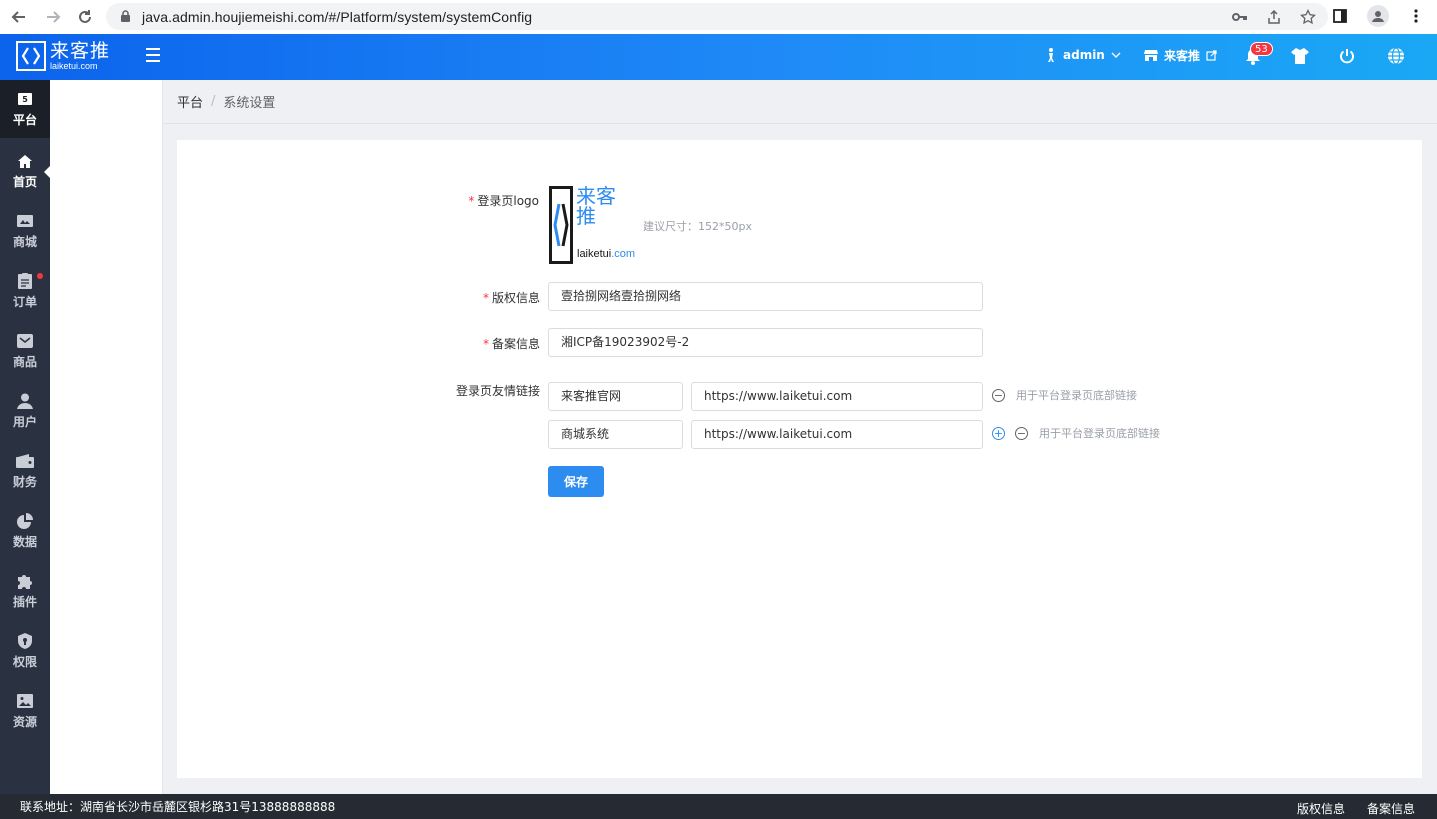 The image size is (1437, 819). Describe the element at coordinates (31, 56) in the screenshot. I see `logo-mark-icon` at that location.